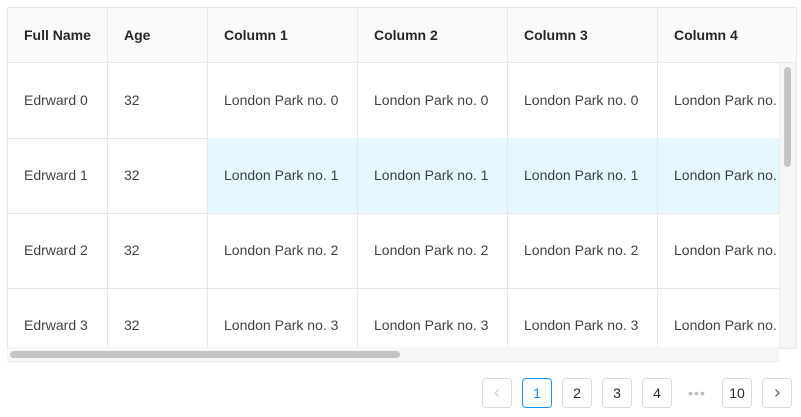  Describe the element at coordinates (58, 100) in the screenshot. I see `cell-full-name: Edrward 0` at that location.